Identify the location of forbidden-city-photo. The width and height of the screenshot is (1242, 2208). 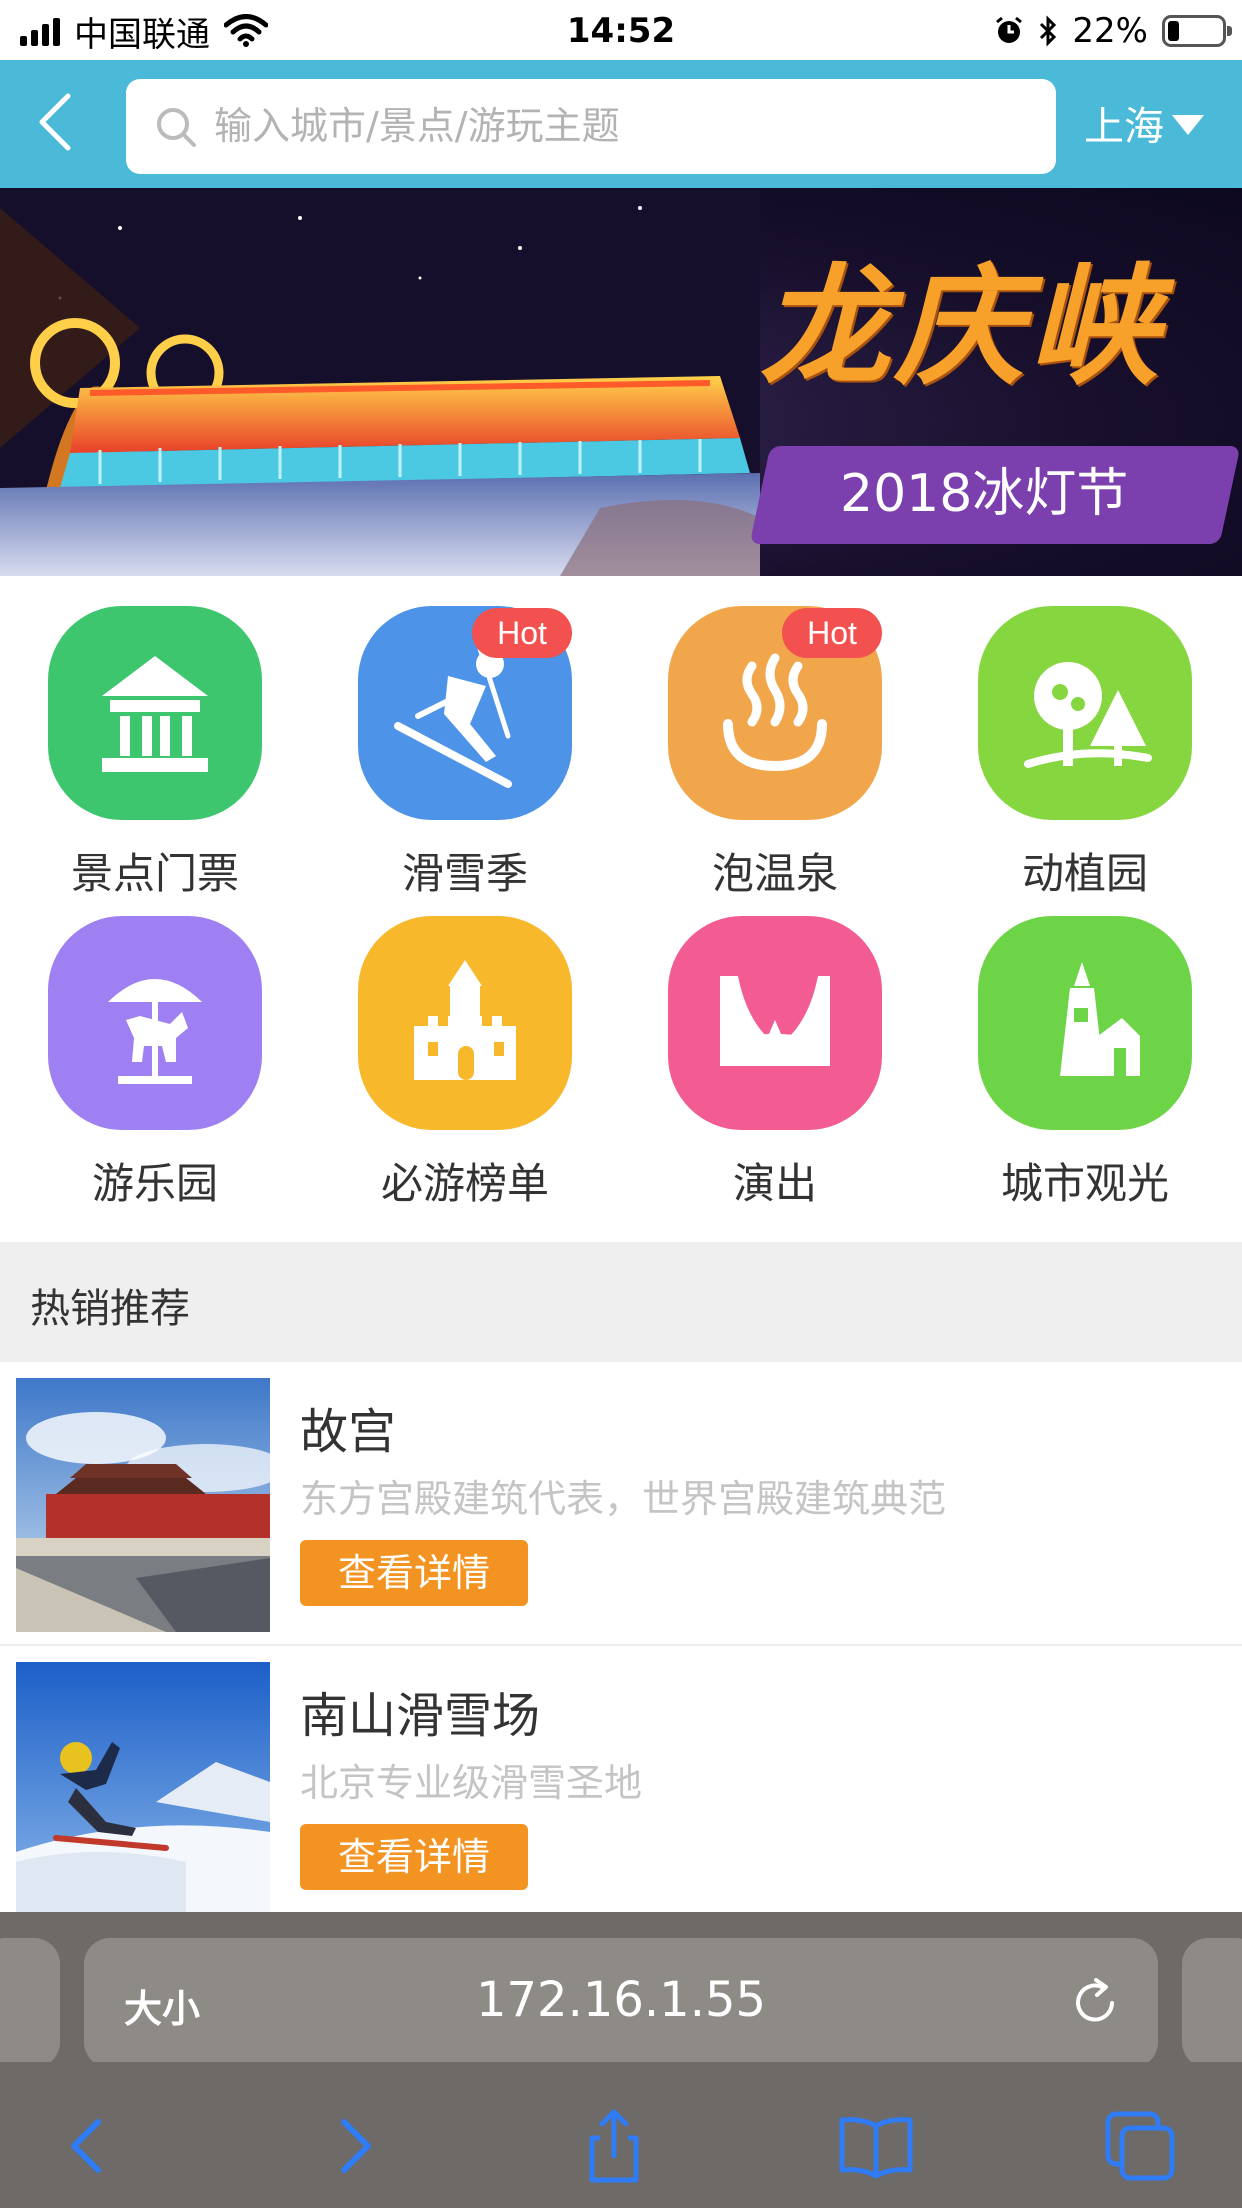
(143, 1505).